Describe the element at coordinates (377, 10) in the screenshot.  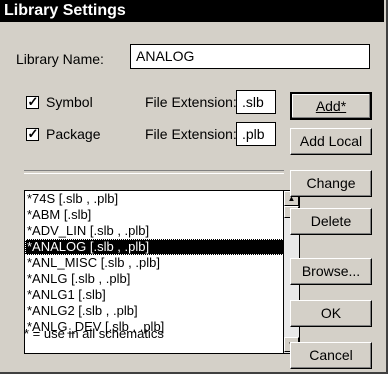
I see `close-icon: ×` at that location.